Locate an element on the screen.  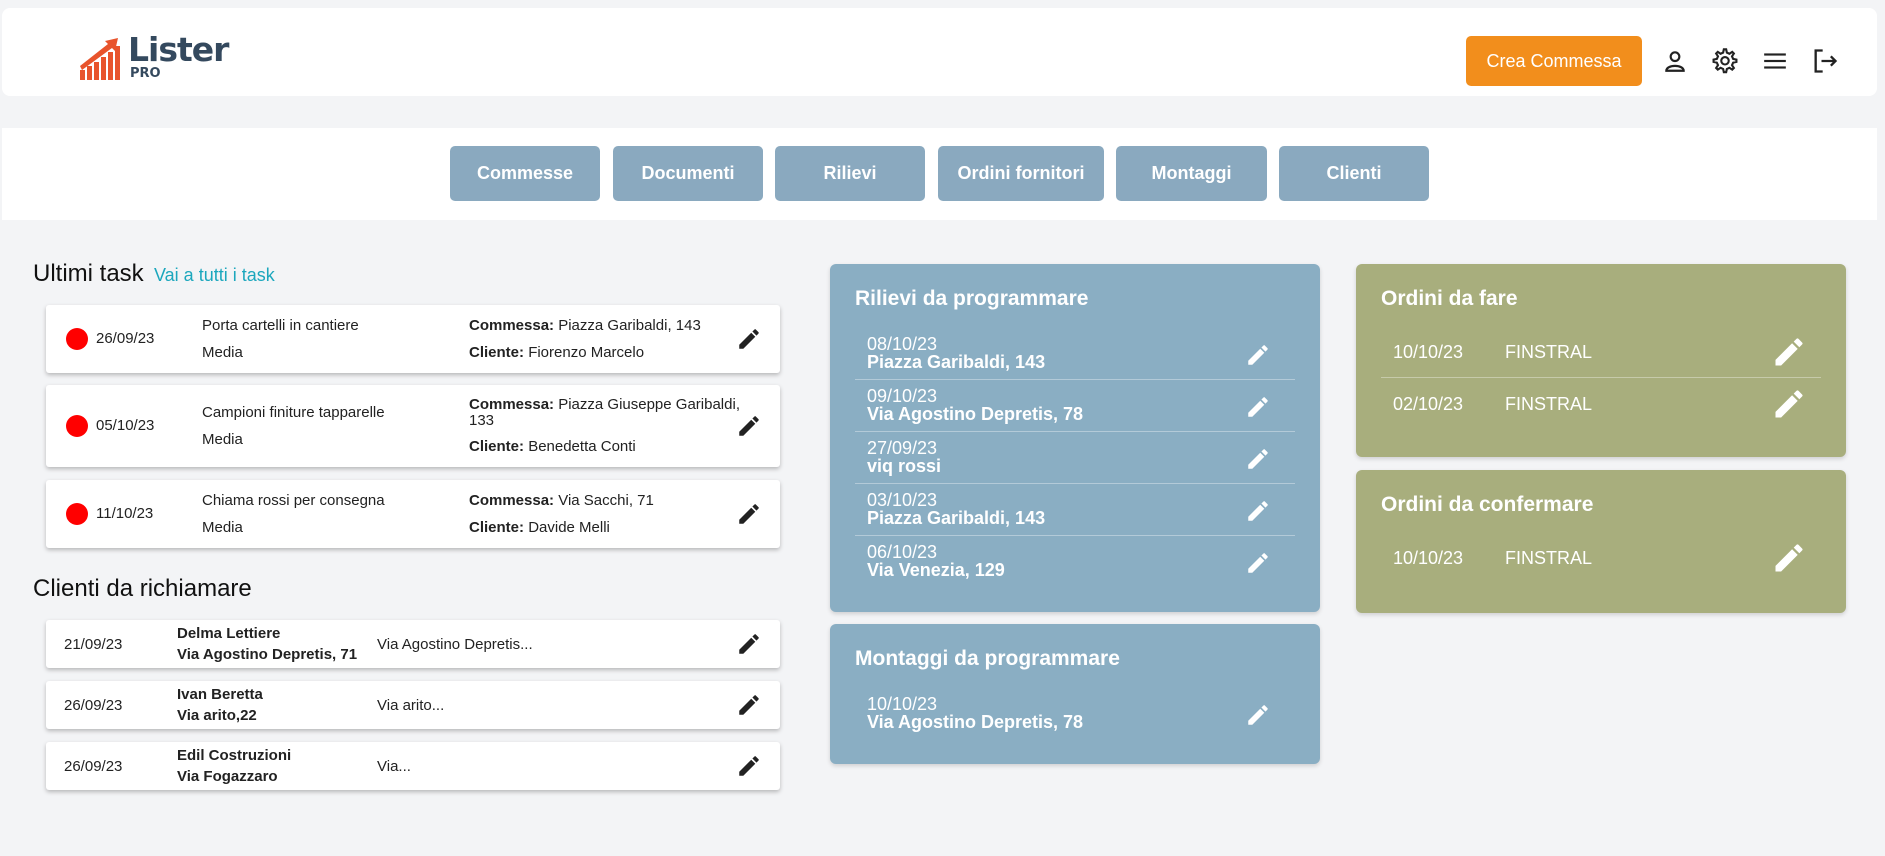
all-tasks-link: Vai a tutti i task is located at coordinates (214, 275).